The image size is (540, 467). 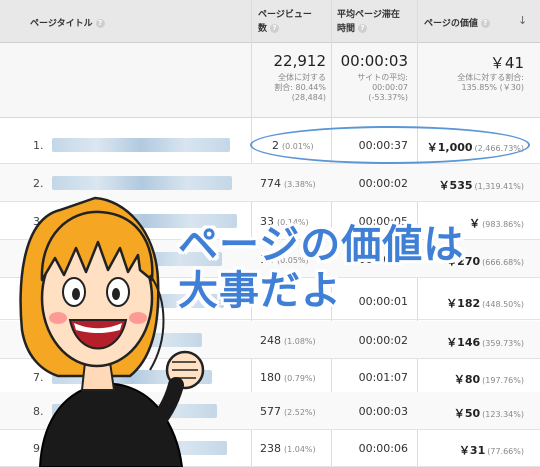 I want to click on row-pageviews: 774 (3.38%), so click(x=285, y=183).